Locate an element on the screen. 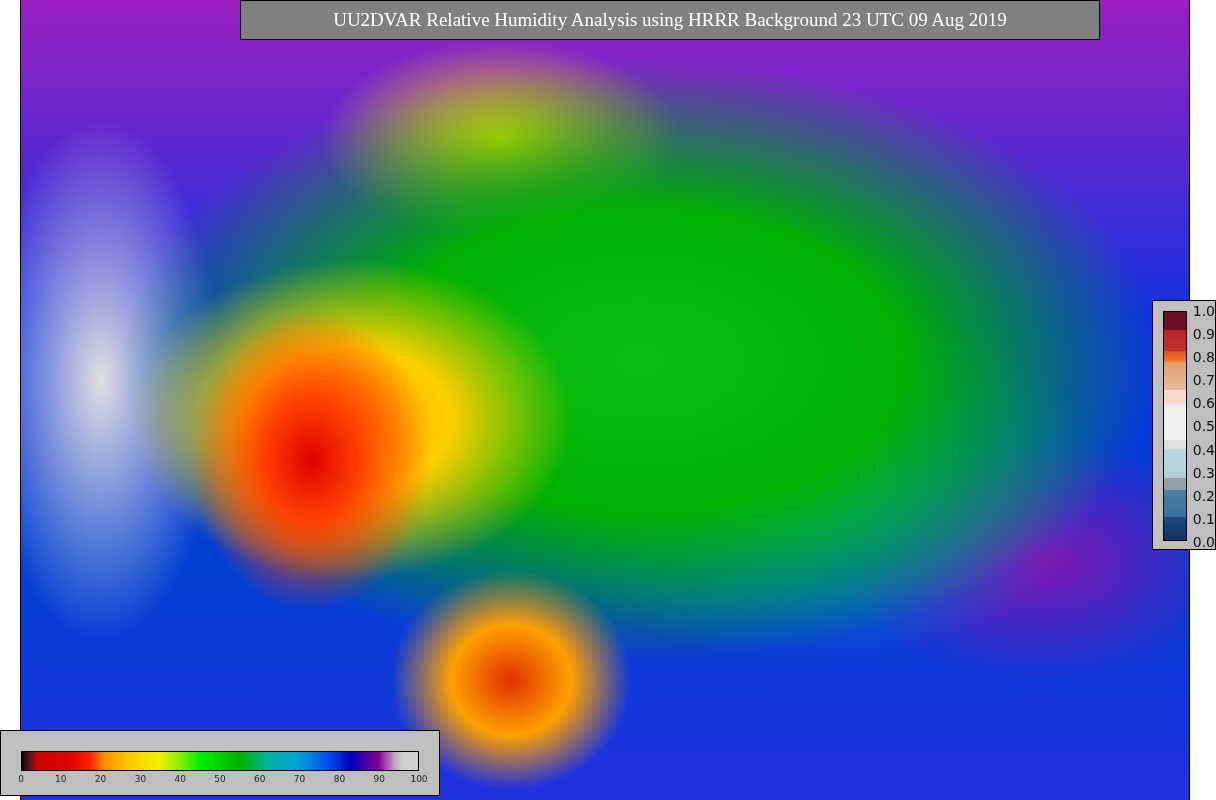  tick-label: 30 is located at coordinates (140, 779).